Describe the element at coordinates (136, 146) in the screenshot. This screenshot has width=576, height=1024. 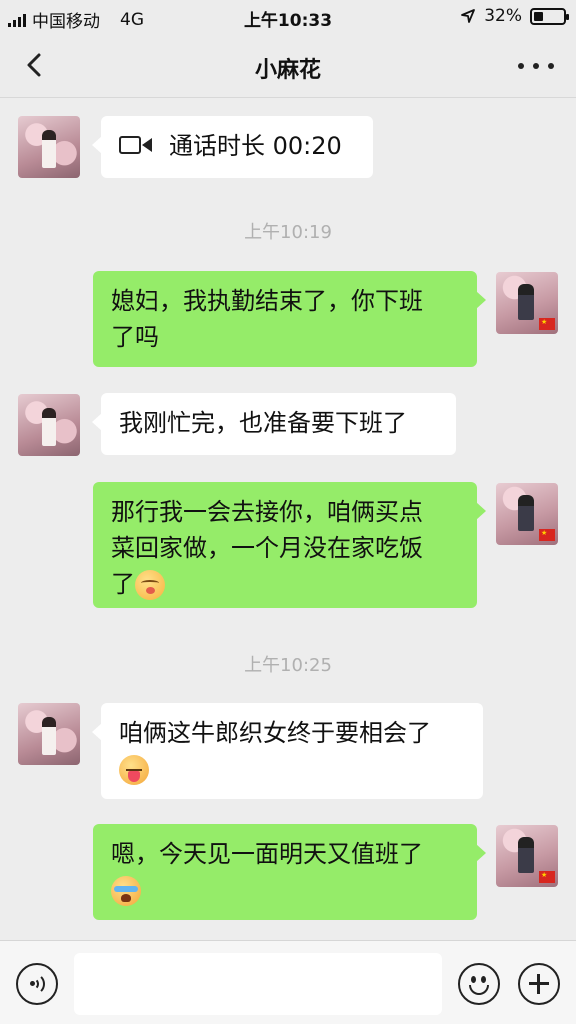
I see `video-call-icon` at that location.